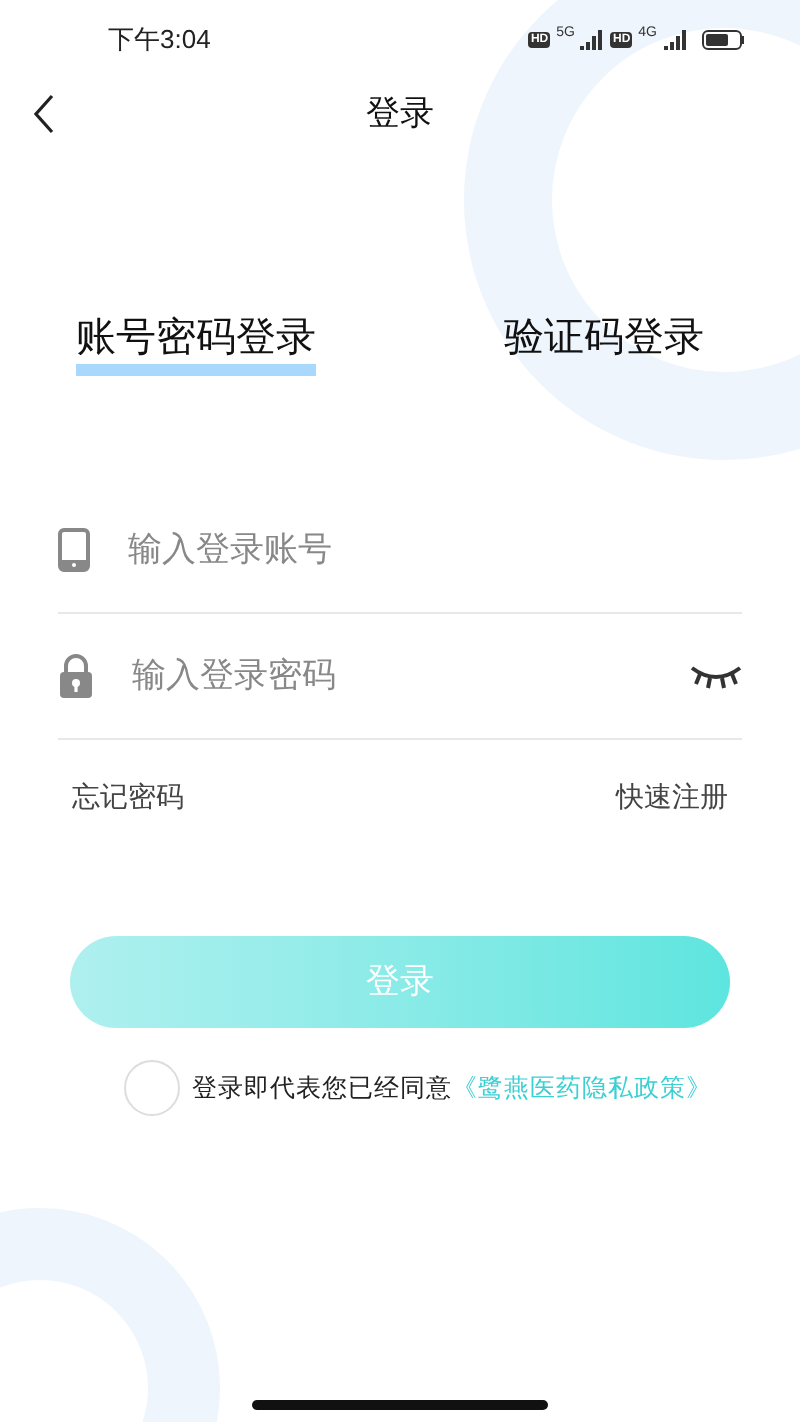 Image resolution: width=800 pixels, height=1422 pixels. What do you see at coordinates (716, 676) in the screenshot?
I see `closed-eye-icon` at bounding box center [716, 676].